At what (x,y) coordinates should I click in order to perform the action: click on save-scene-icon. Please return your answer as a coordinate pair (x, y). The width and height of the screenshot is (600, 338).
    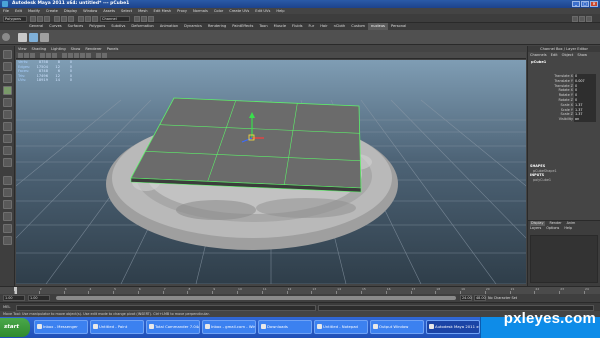
    Looking at the image, I should click on (47, 18).